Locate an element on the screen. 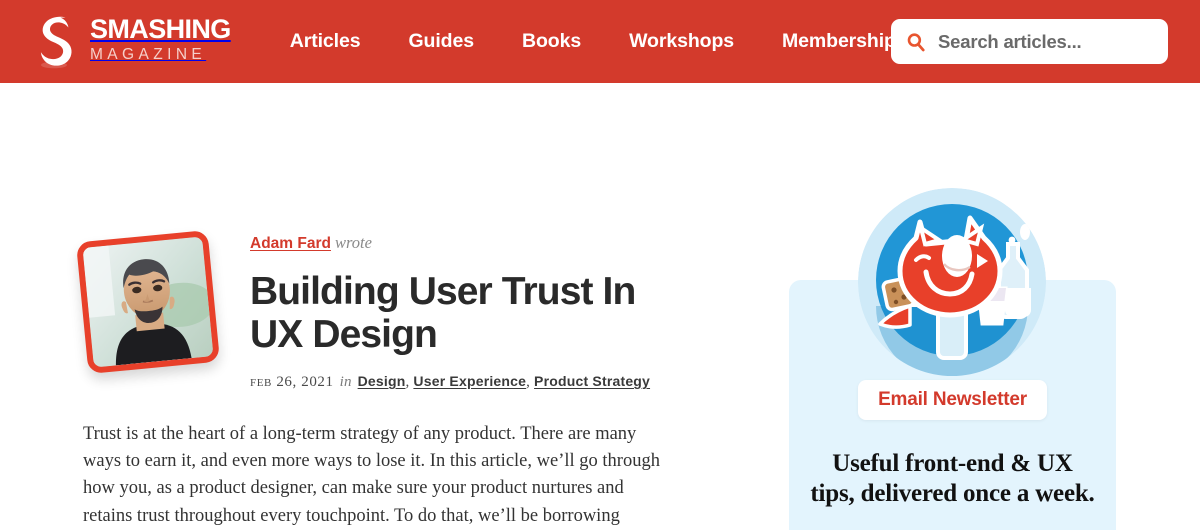 The width and height of the screenshot is (1200, 530). site-logo: SMASHING MAGAZINE is located at coordinates (132, 41).